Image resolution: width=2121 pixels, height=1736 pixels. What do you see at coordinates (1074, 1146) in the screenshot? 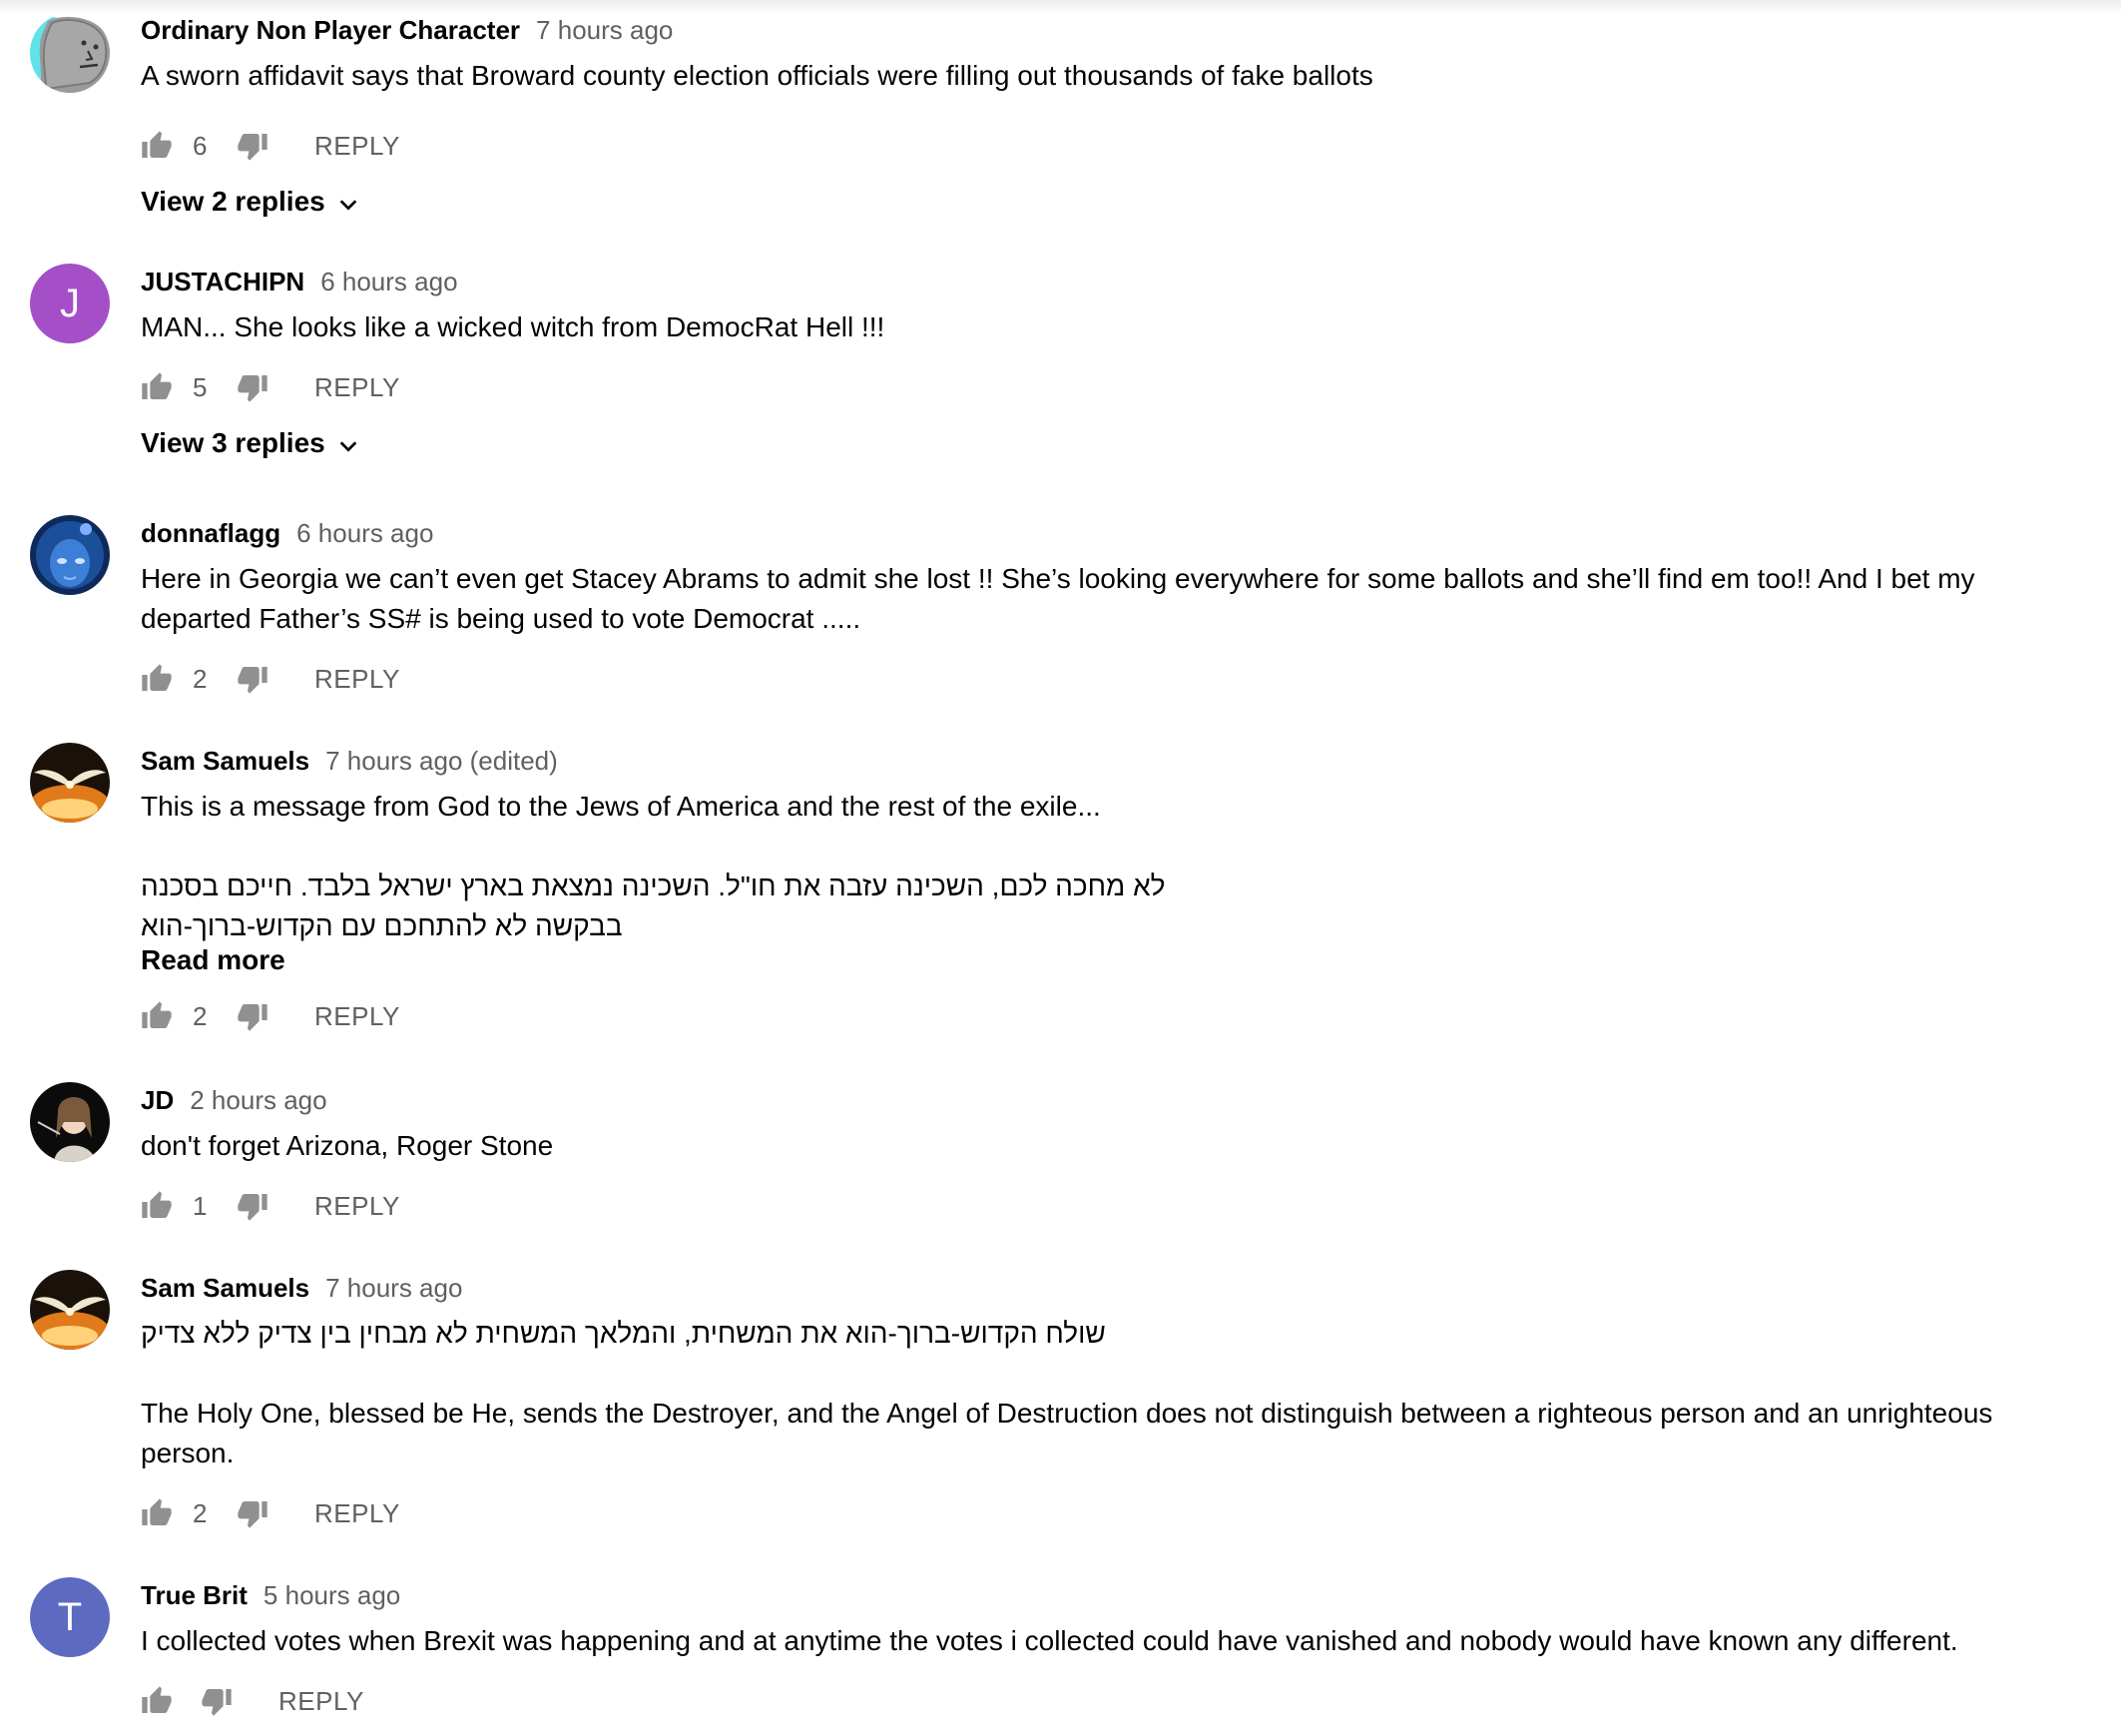
I see `comment-text: don't forget Arizona, Roger Stone` at bounding box center [1074, 1146].